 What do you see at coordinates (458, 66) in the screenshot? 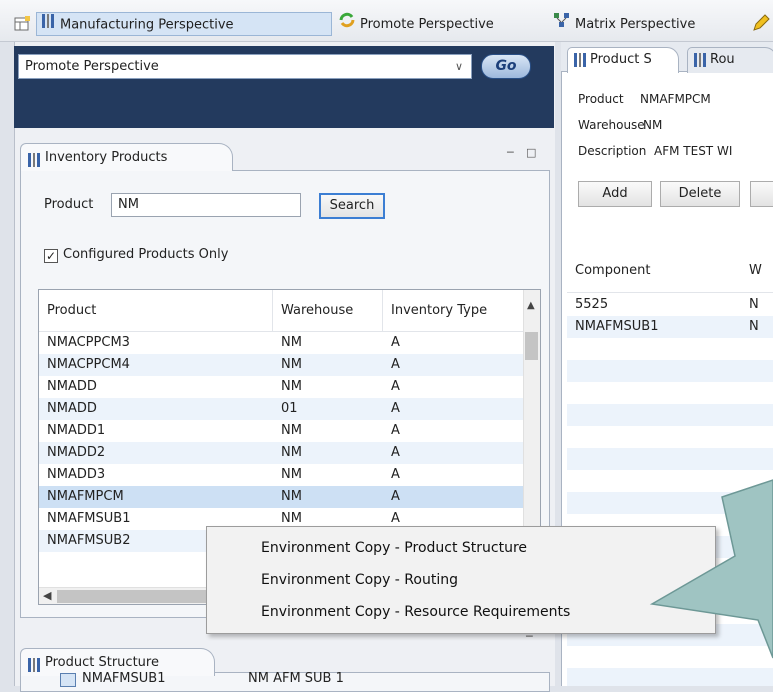
I see `chevron-down-icon: ∨` at bounding box center [458, 66].